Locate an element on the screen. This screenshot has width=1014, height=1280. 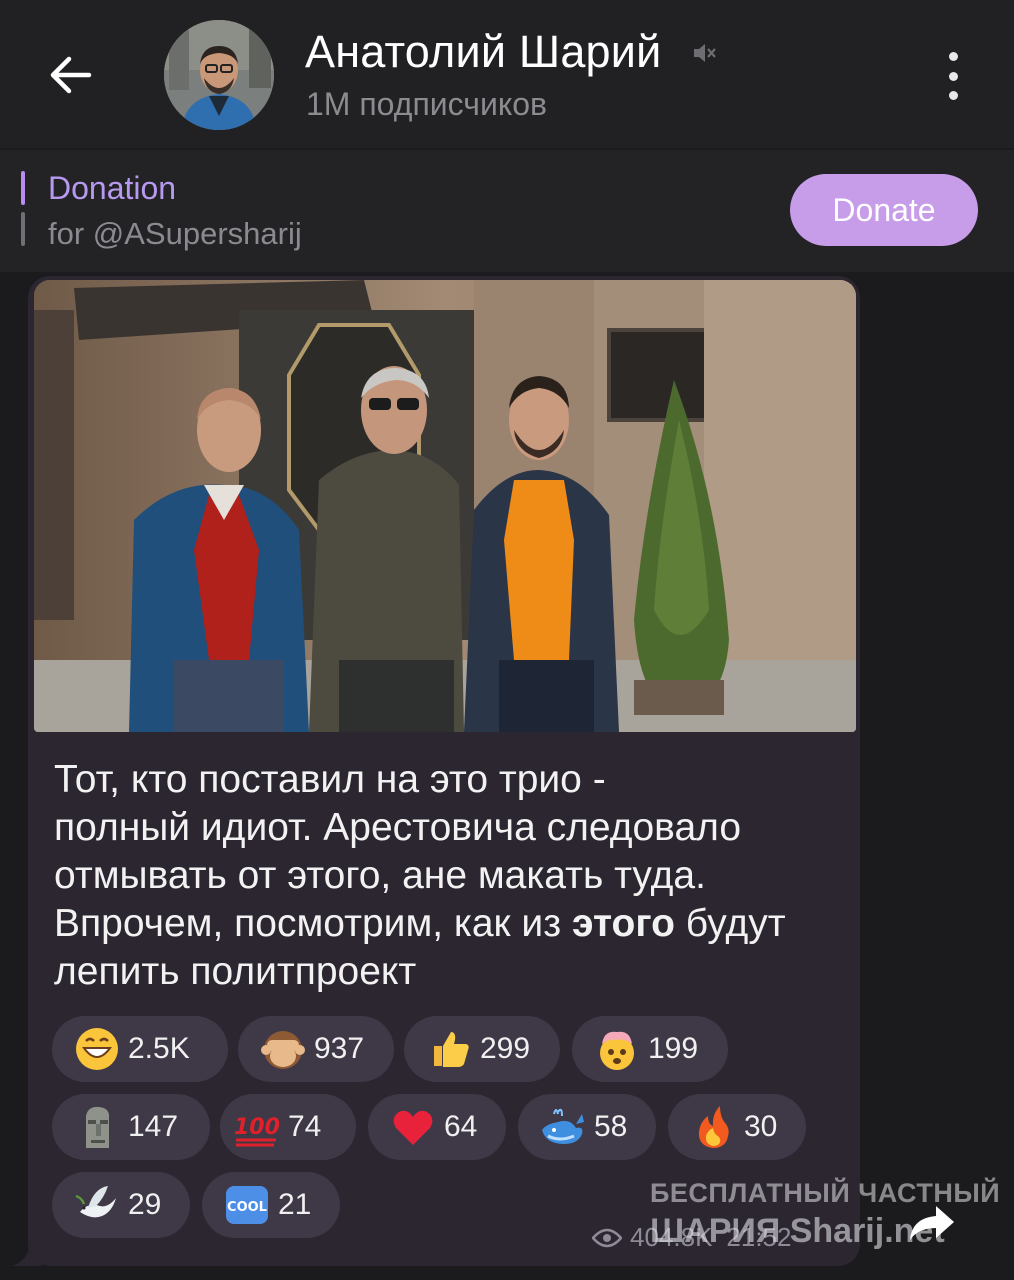
cool-button-icon: COOL is located at coordinates (247, 1205).